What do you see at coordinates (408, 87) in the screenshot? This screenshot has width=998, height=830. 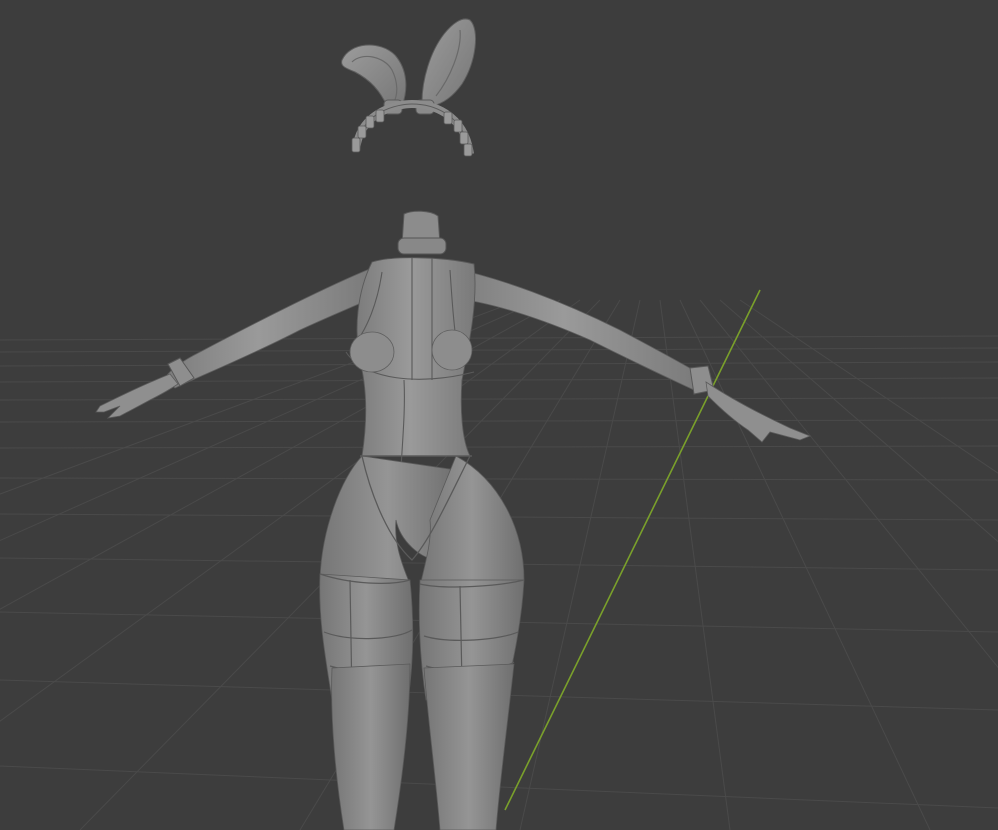 I see `bunny-ears-headband` at bounding box center [408, 87].